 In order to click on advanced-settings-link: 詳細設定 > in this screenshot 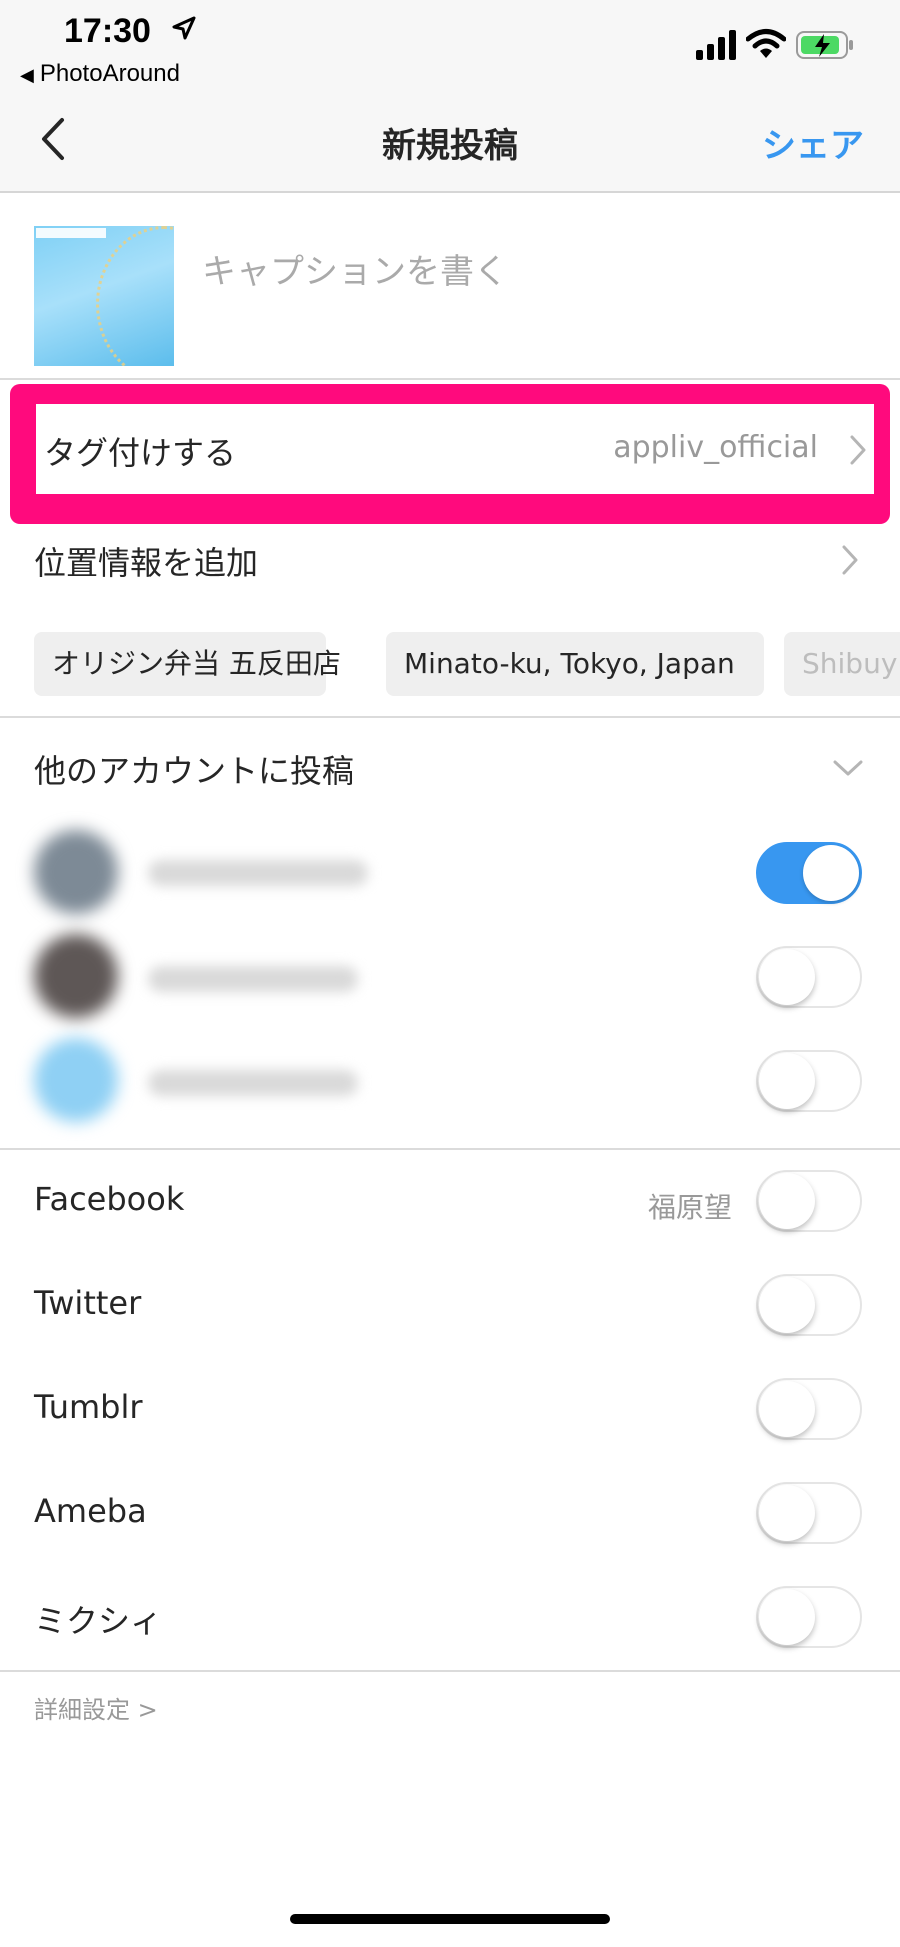, I will do `click(96, 1707)`.